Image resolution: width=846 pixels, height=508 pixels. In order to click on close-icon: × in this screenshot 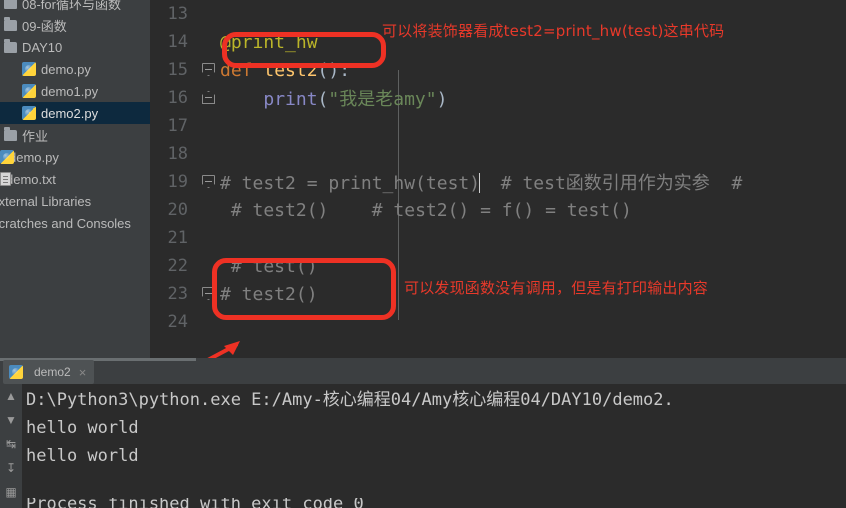, I will do `click(83, 372)`.